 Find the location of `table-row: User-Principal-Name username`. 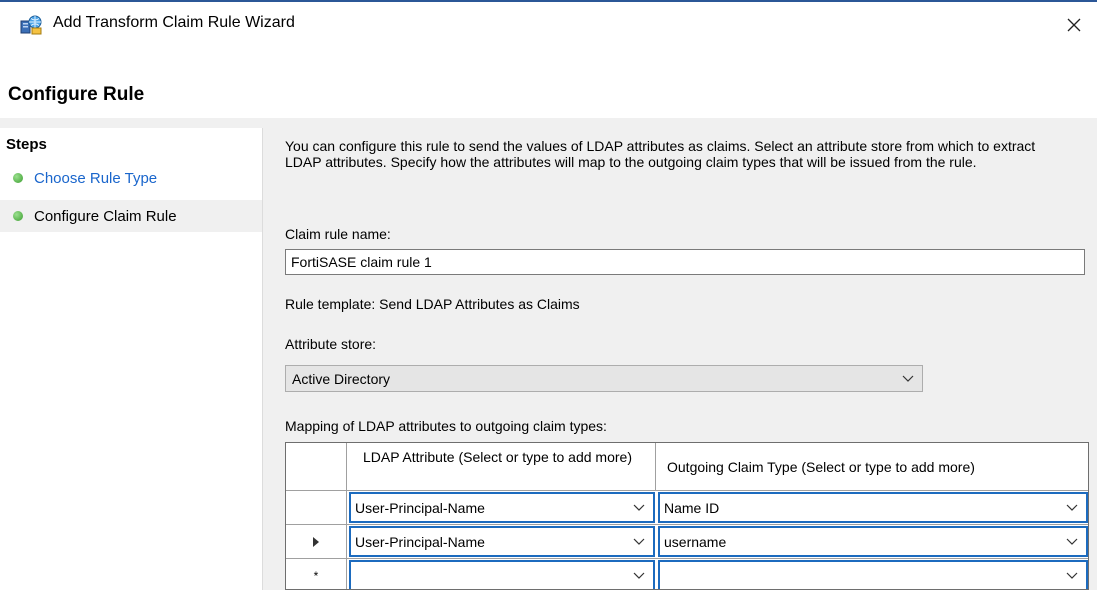

table-row: User-Principal-Name username is located at coordinates (687, 542).